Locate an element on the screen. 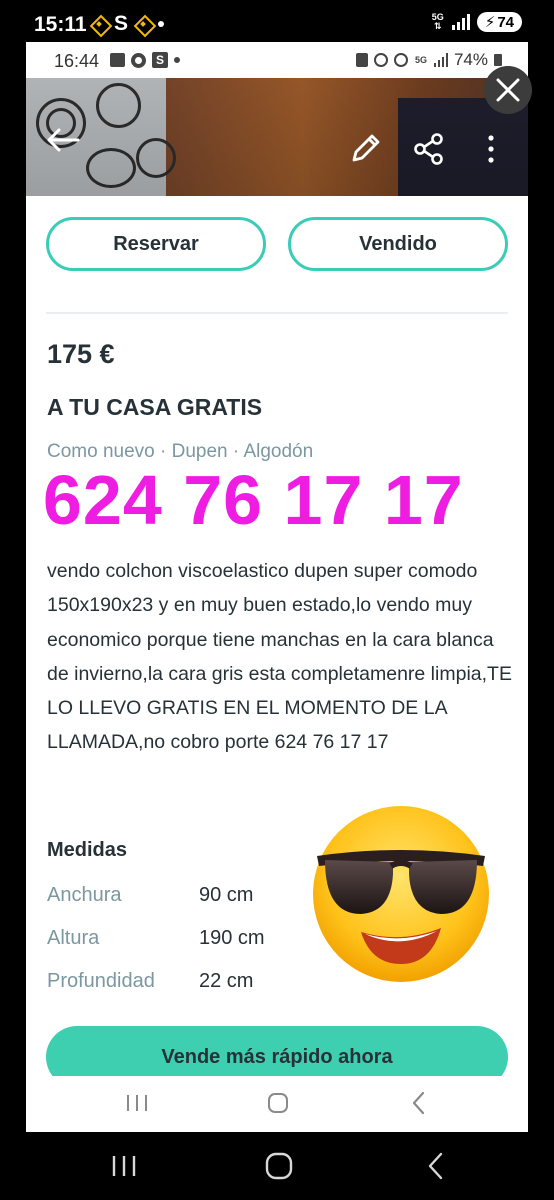 This screenshot has height=1200, width=554. pencil-icon is located at coordinates (365, 149).